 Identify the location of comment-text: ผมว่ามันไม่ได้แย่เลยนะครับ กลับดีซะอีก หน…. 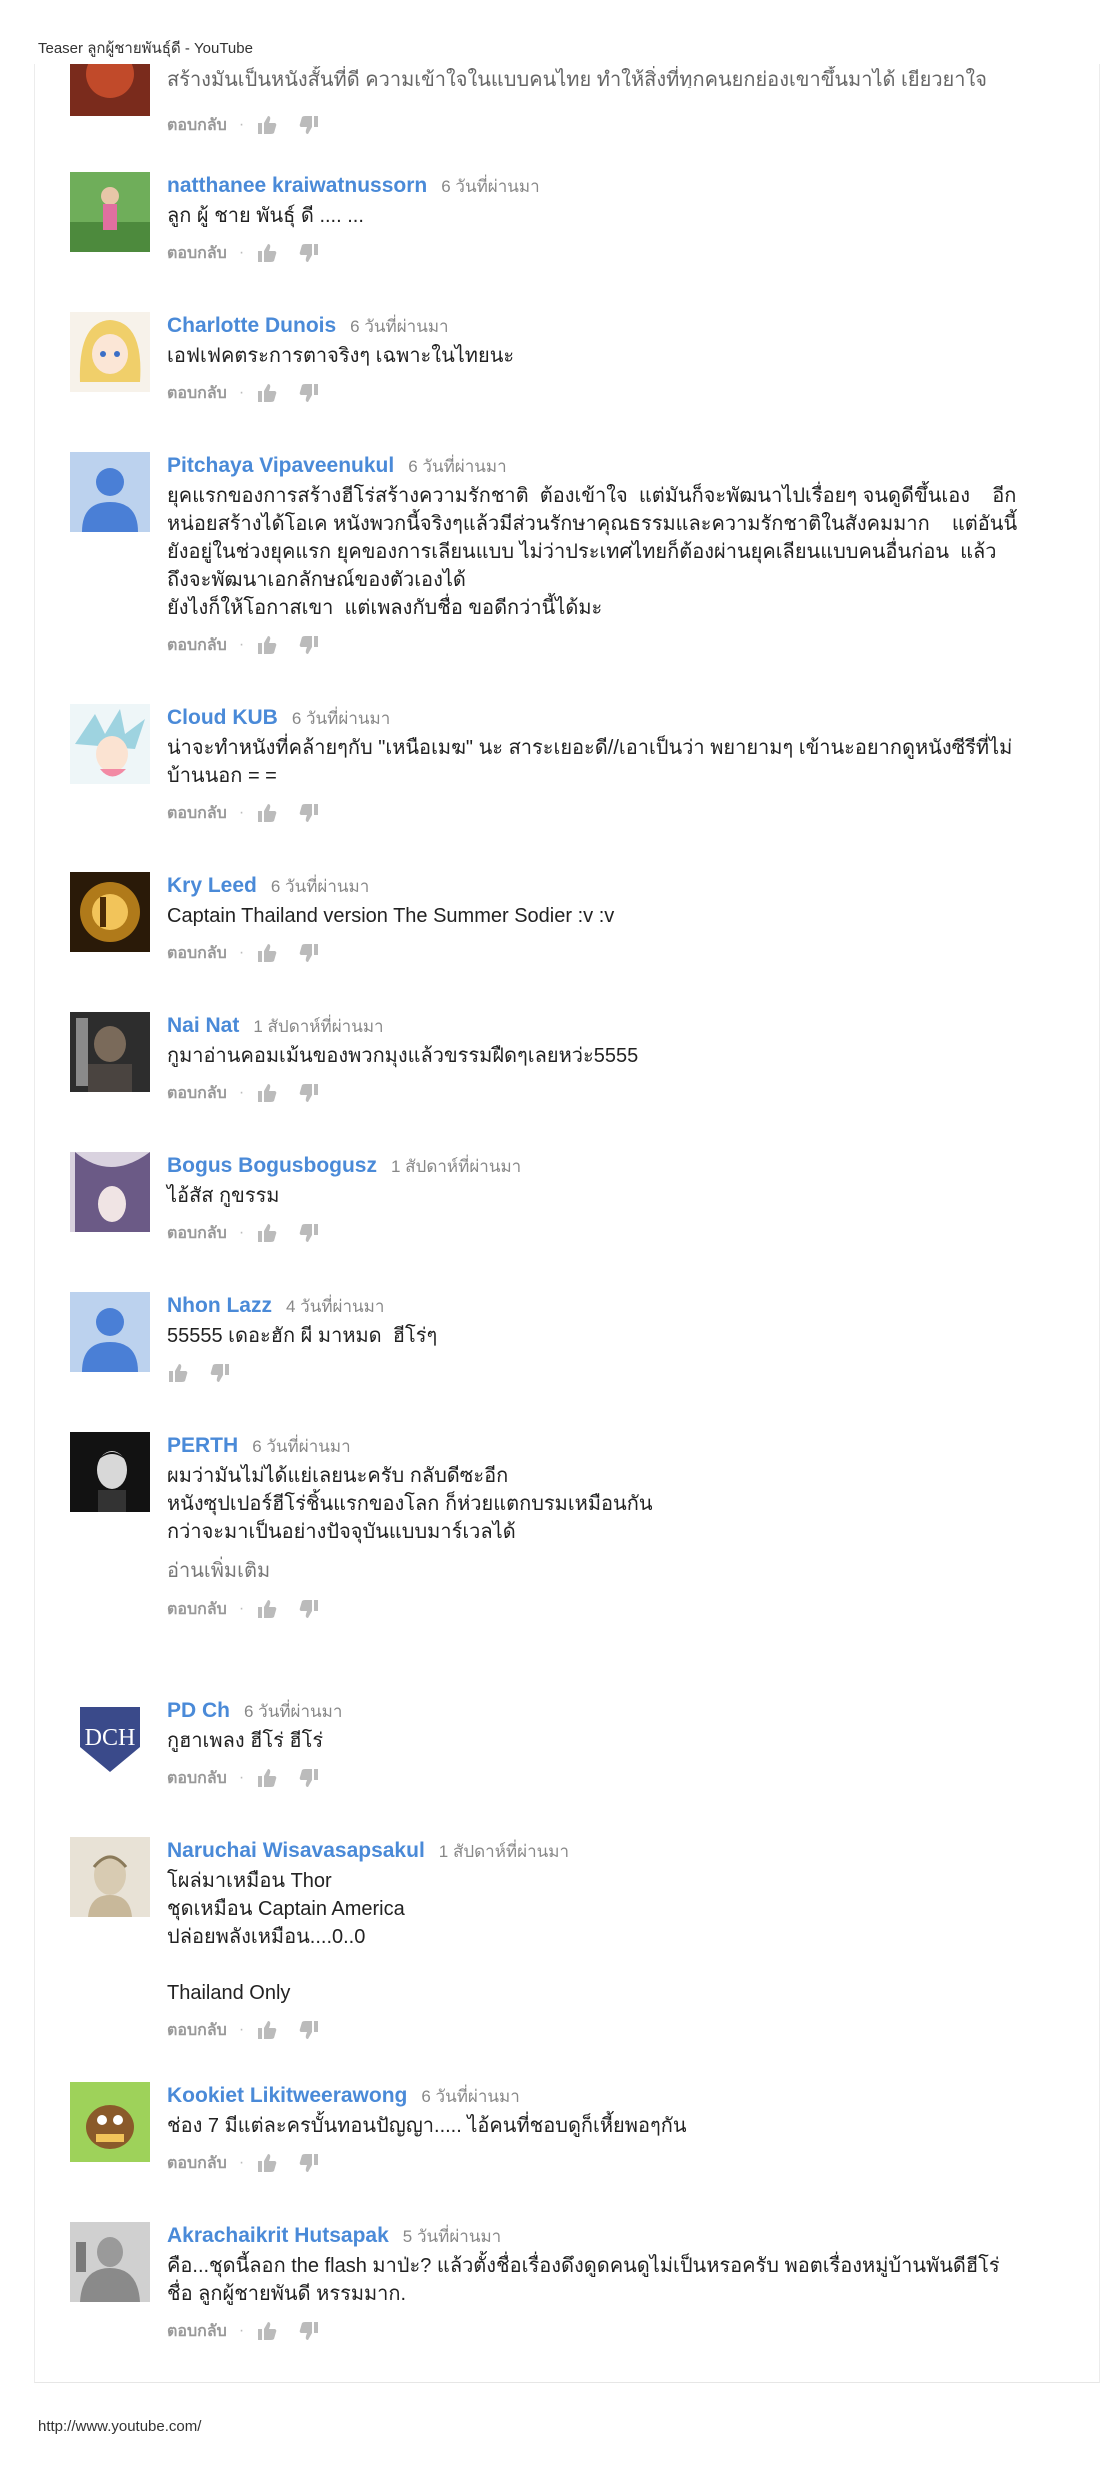
(632, 1504).